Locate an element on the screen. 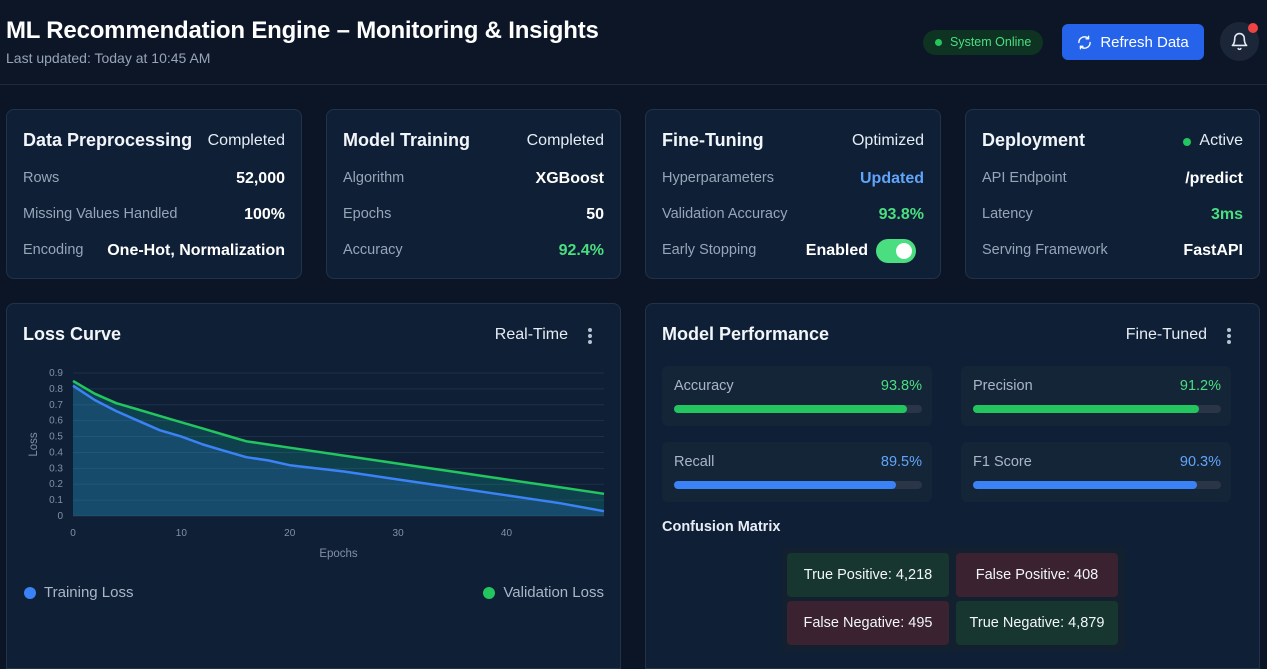  early-stopping-toggle is located at coordinates (896, 251).